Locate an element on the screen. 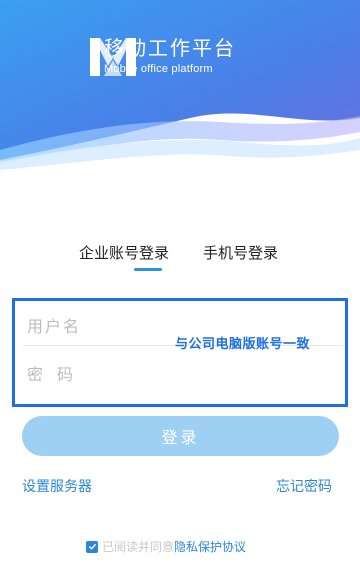  password-input: 密码 is located at coordinates (107, 379).